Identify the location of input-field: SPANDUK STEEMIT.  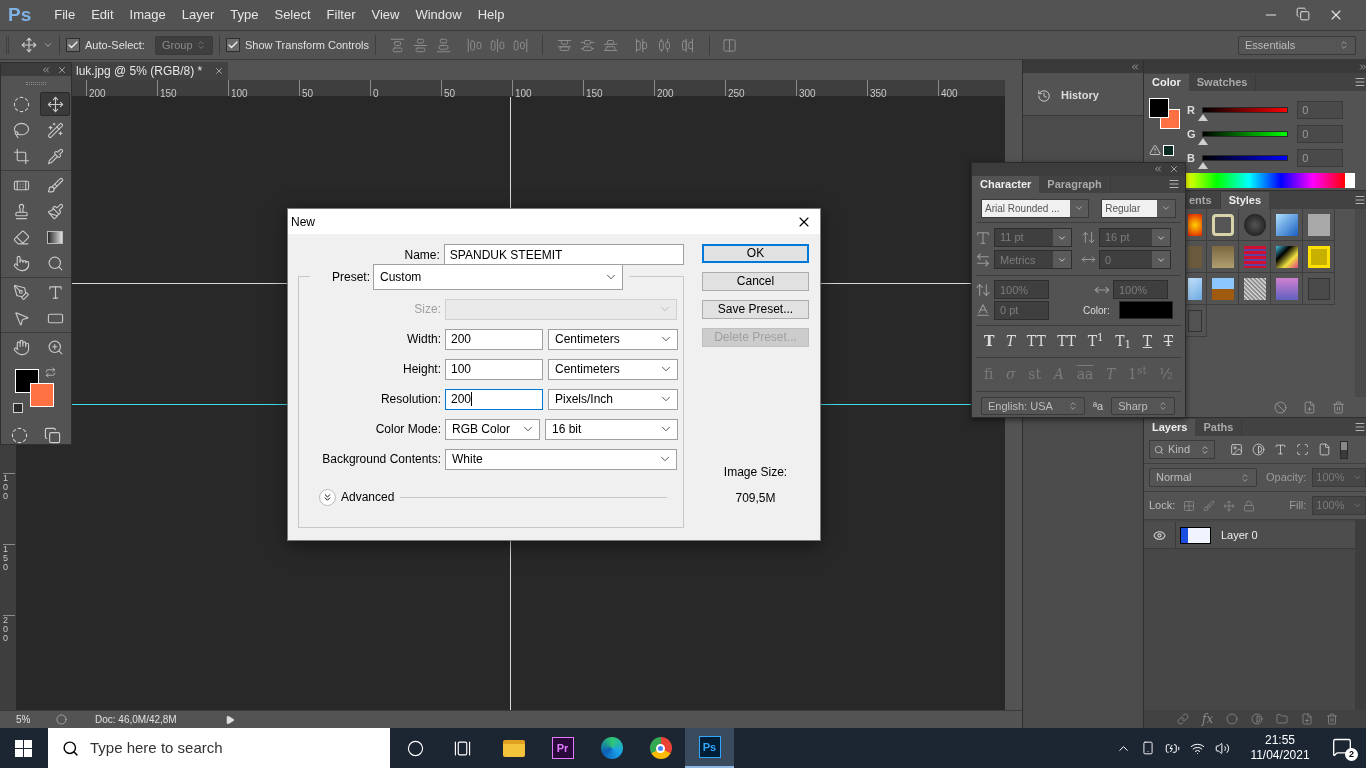
(563, 254).